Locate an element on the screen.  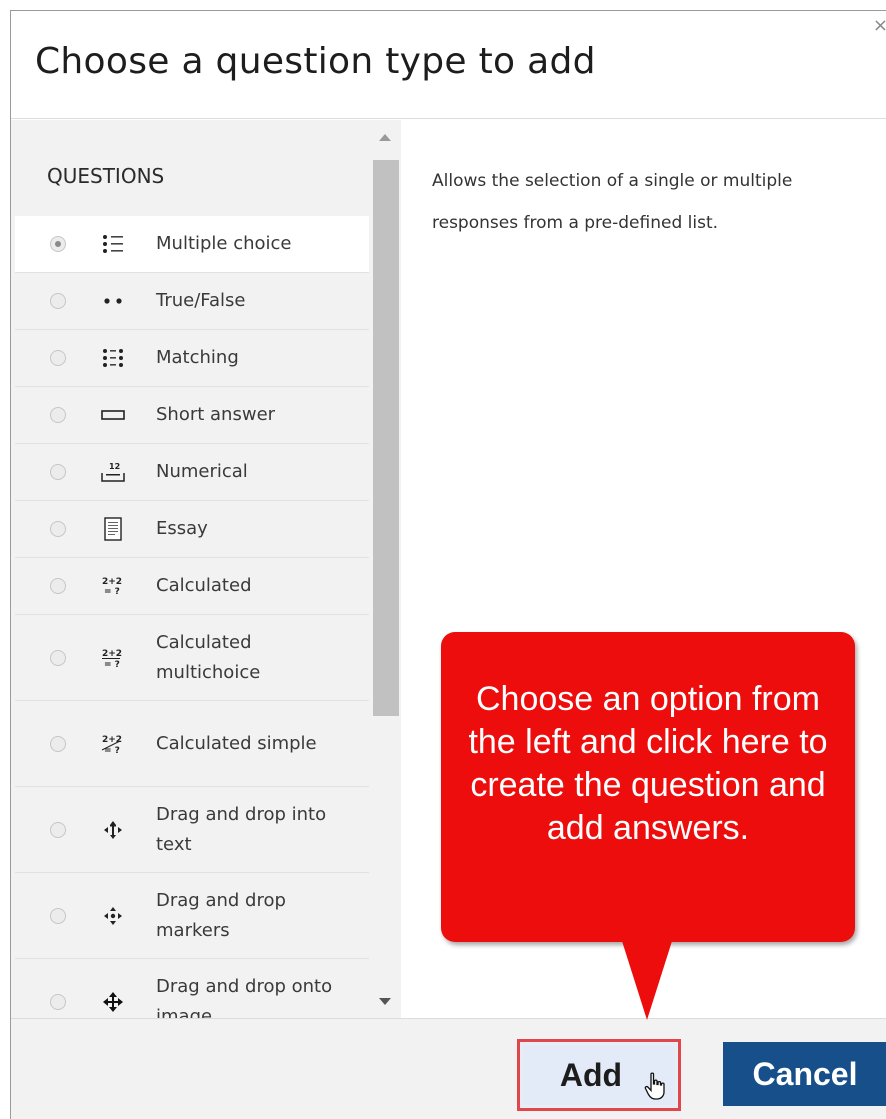
radio-matching is located at coordinates (58, 358).